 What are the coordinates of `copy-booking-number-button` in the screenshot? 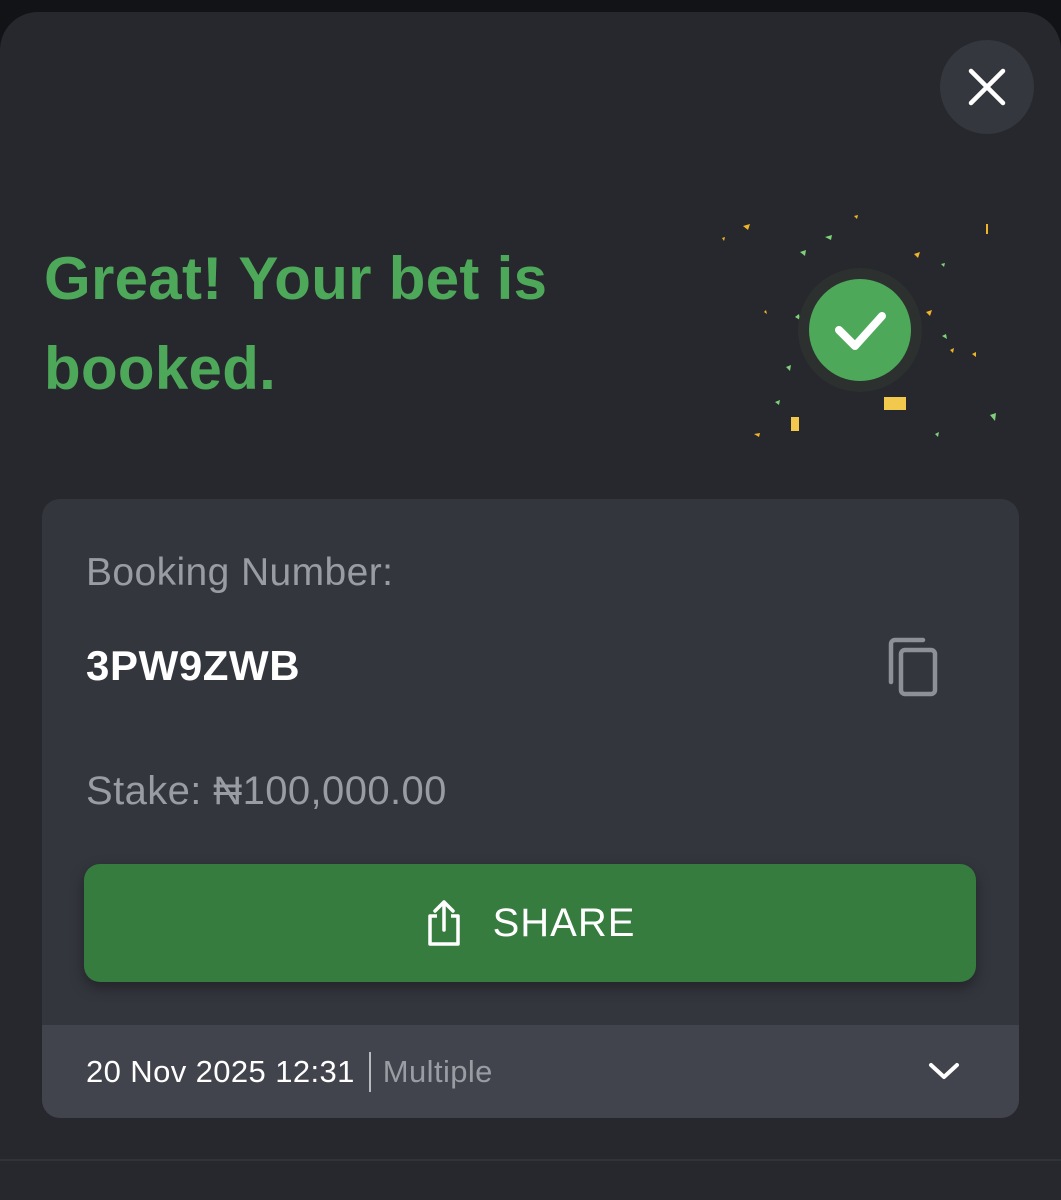 It's located at (913, 668).